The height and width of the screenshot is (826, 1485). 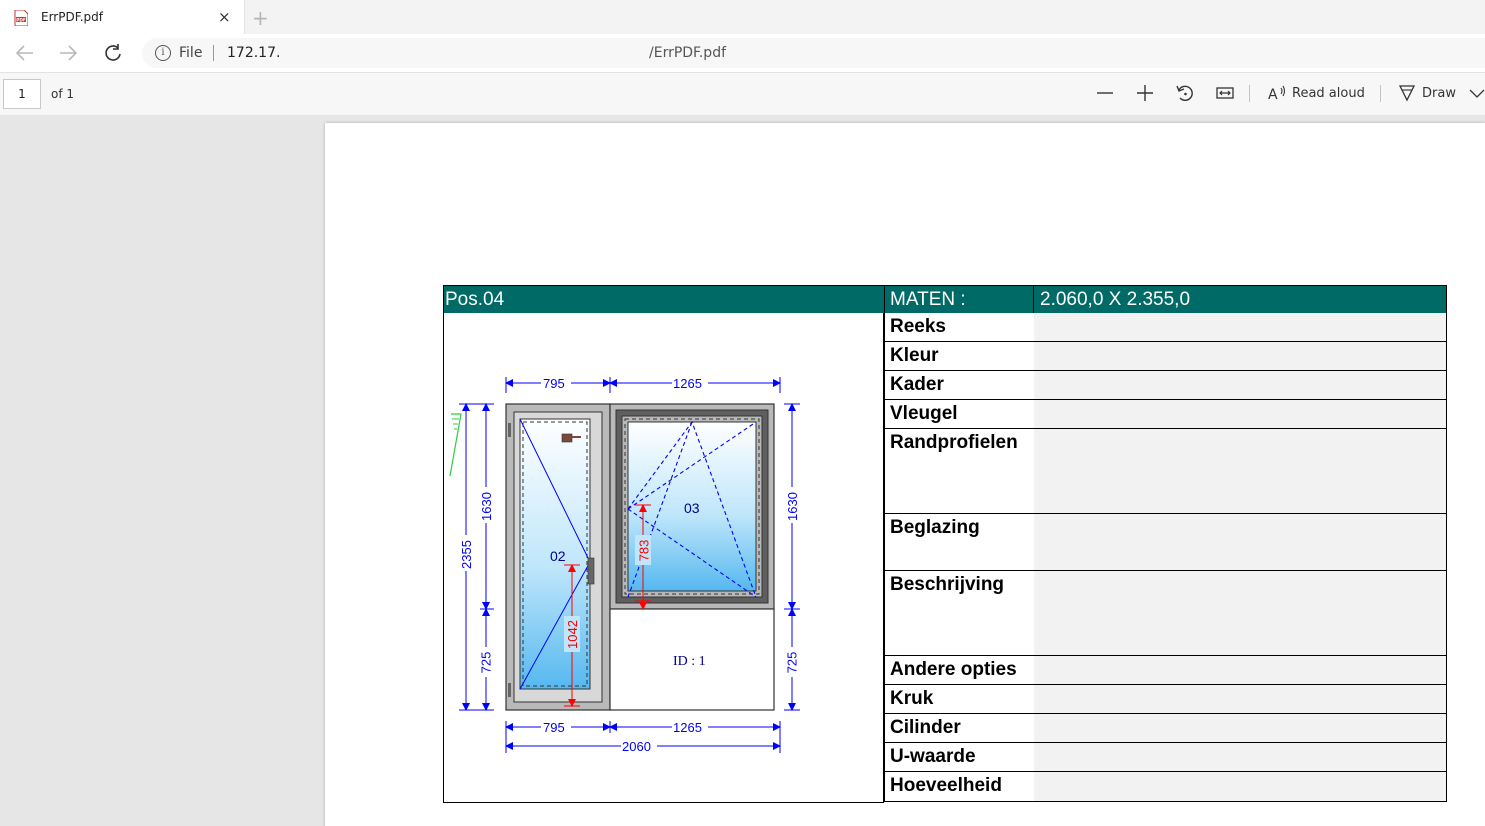 What do you see at coordinates (692, 508) in the screenshot?
I see `window-label: 03` at bounding box center [692, 508].